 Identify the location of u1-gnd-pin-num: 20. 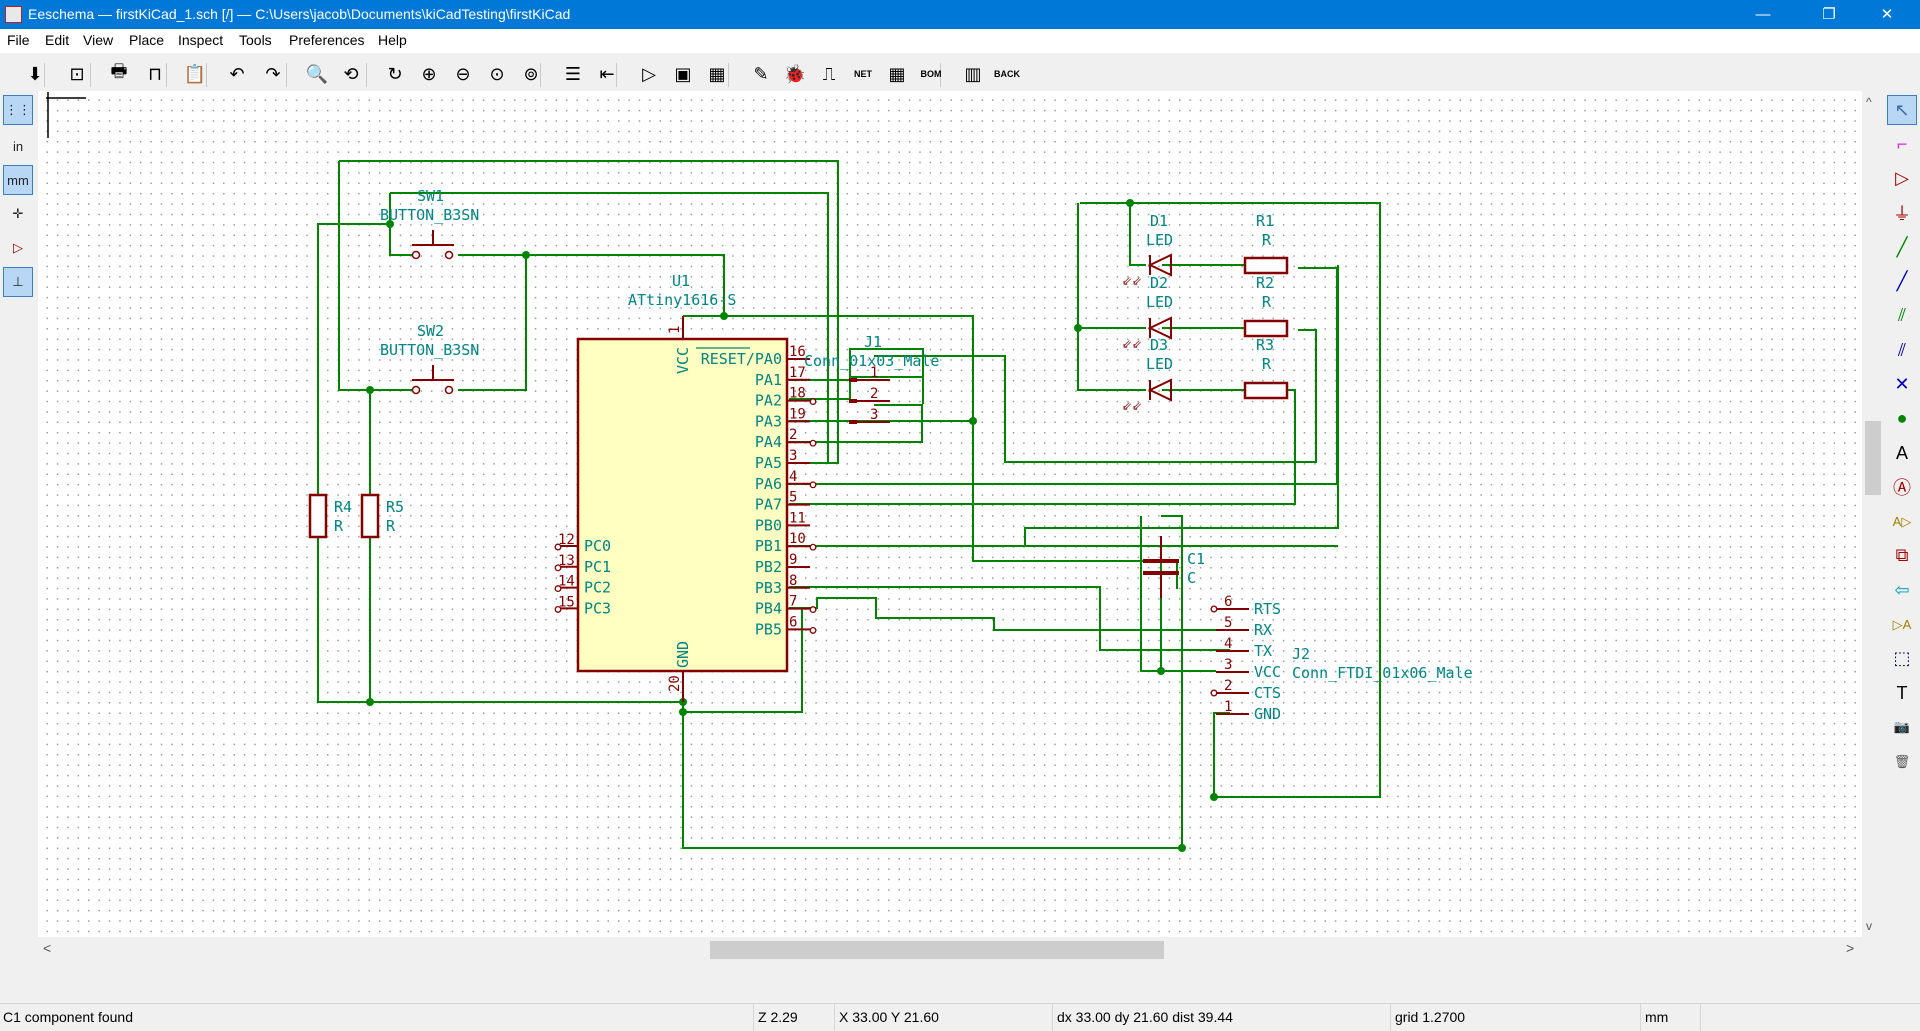
(675, 683).